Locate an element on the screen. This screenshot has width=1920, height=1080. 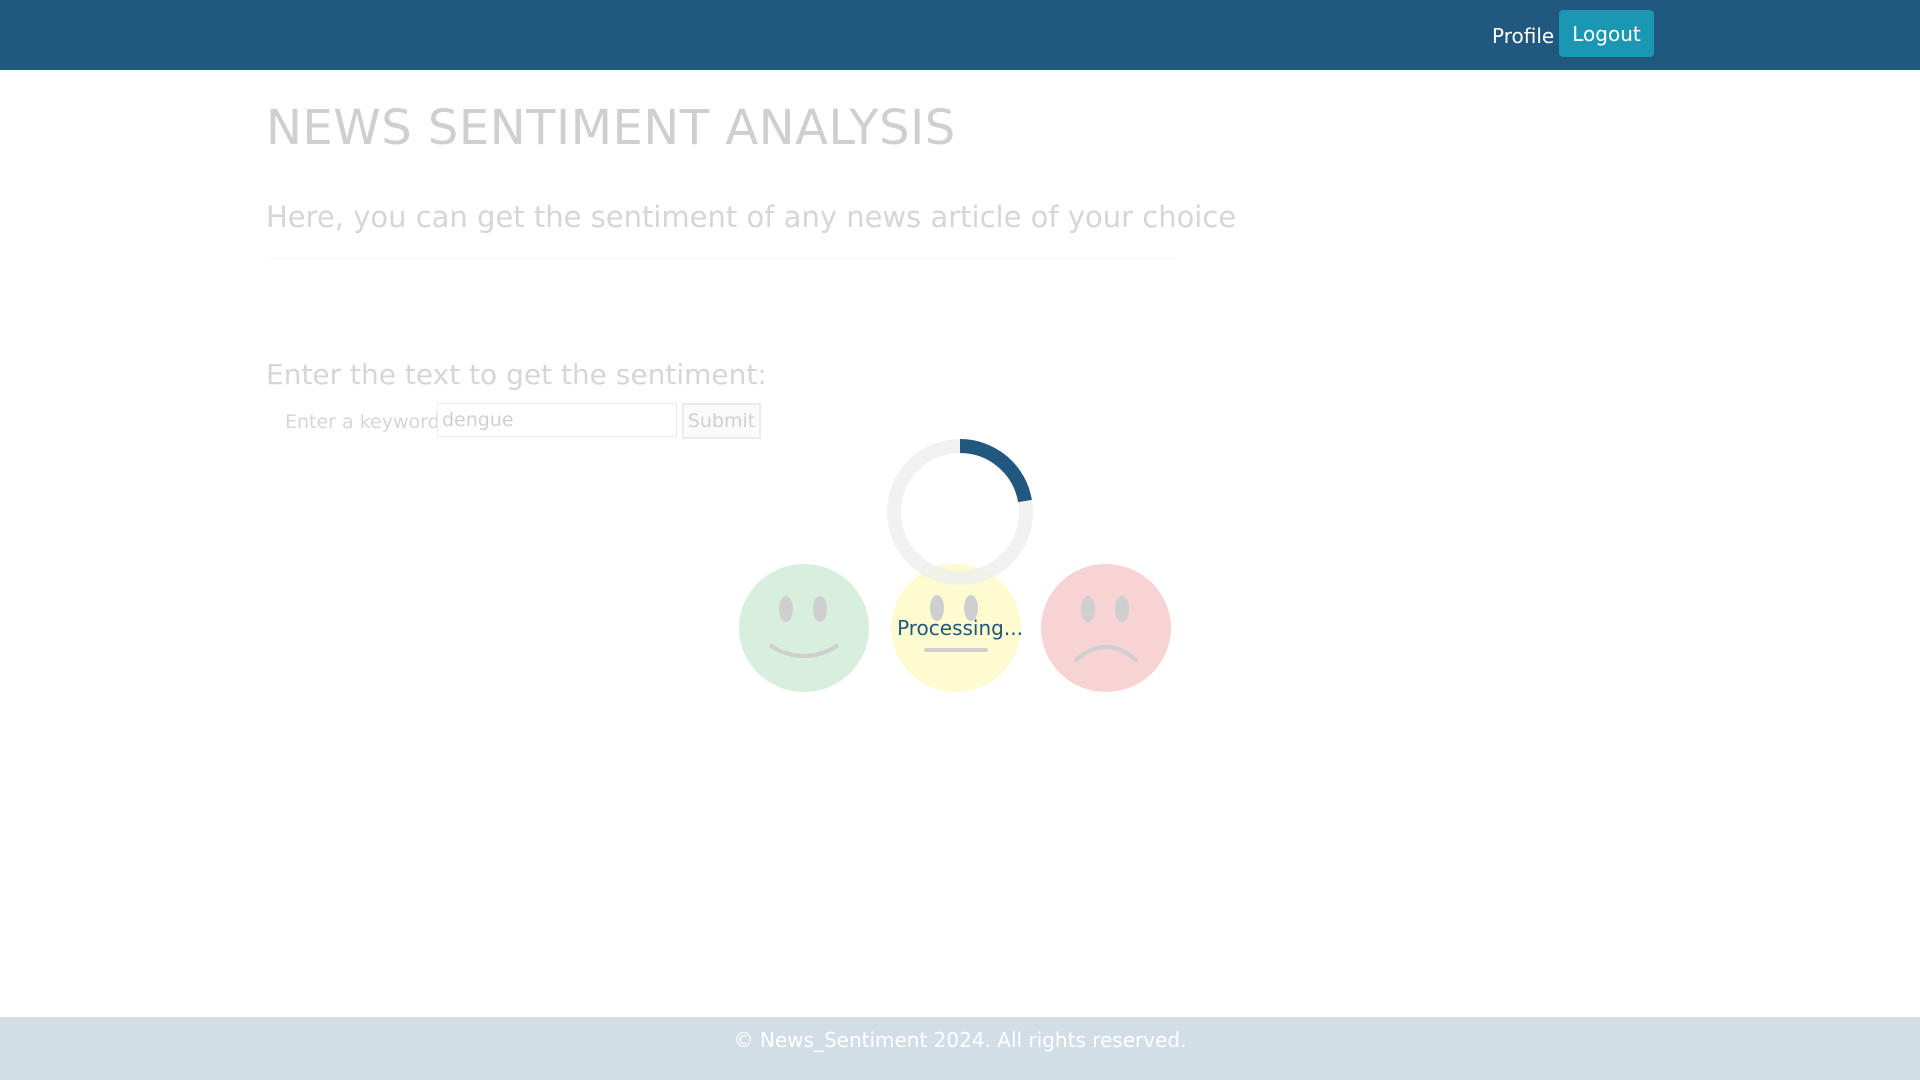
keyword-label: Enter a keyword: is located at coordinates (366, 422).